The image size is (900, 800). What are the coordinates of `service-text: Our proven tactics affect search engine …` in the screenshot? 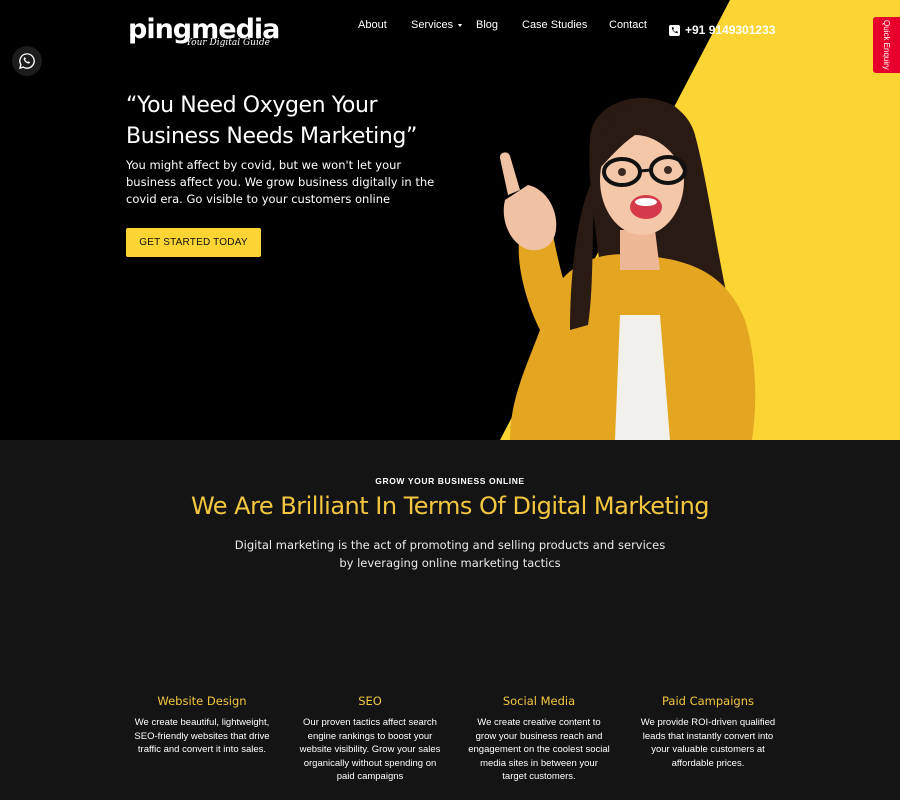 It's located at (370, 749).